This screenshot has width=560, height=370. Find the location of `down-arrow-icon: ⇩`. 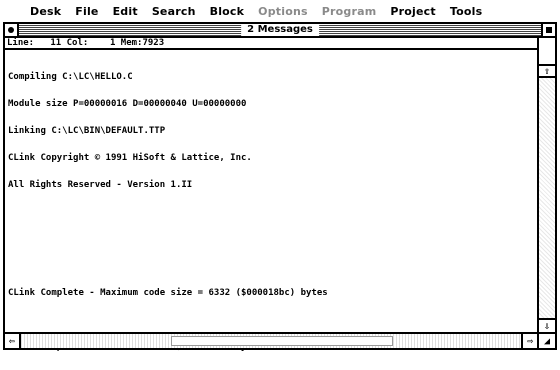

down-arrow-icon: ⇩ is located at coordinates (547, 326).